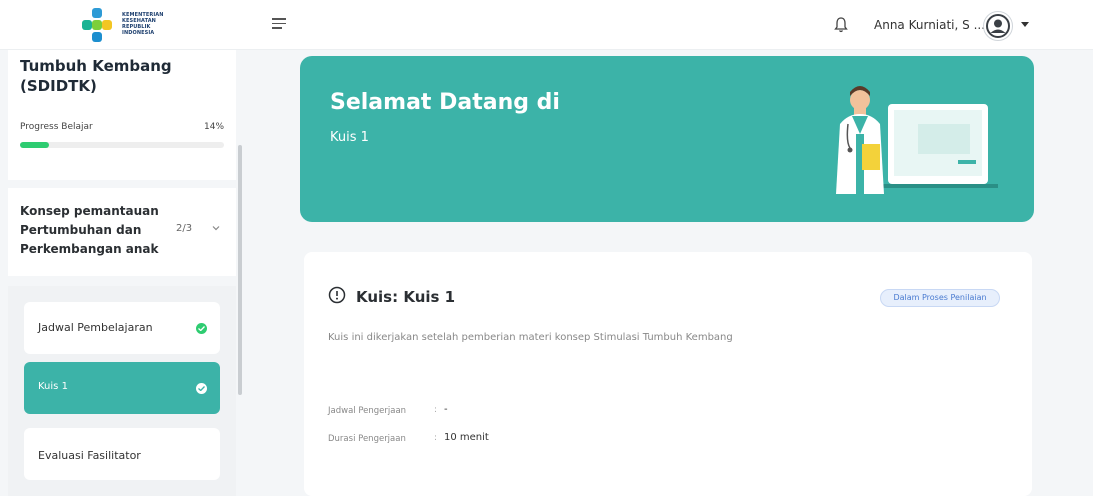 Image resolution: width=1093 pixels, height=496 pixels. What do you see at coordinates (143, 24) in the screenshot?
I see `logo-text: KEMENTERIAN KESEHATAN REPUBLIK INDONESIA` at bounding box center [143, 24].